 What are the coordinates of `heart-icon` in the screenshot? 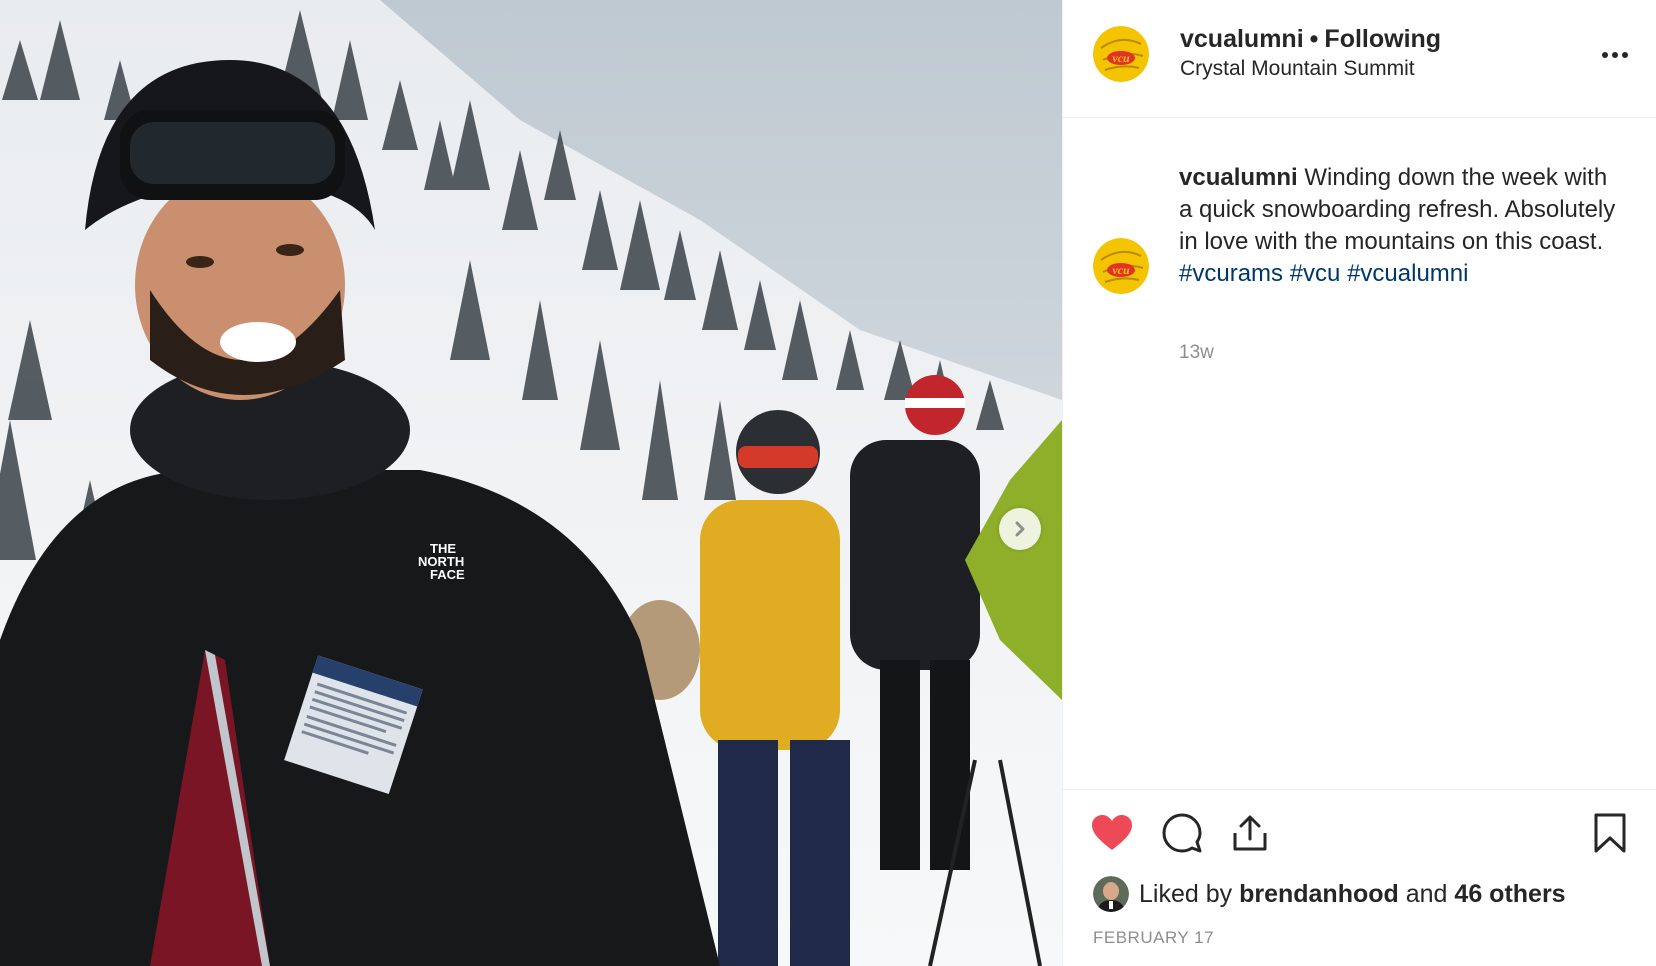 It's located at (1112, 832).